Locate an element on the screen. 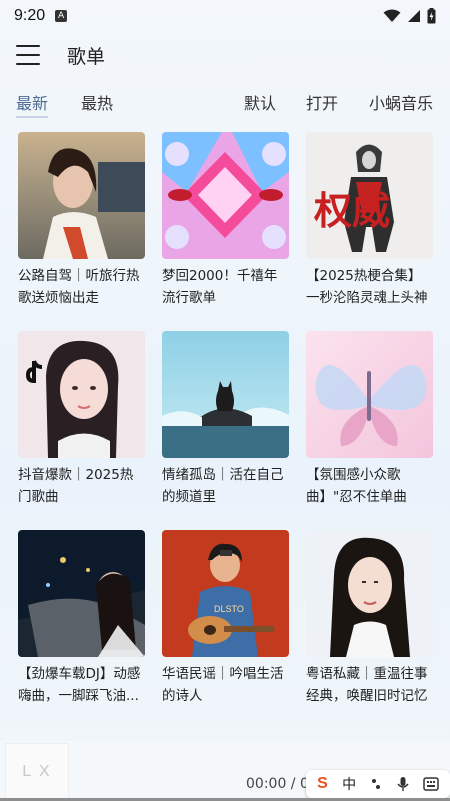 The width and height of the screenshot is (450, 801). playlist-title: 华语民谣｜吟唱生活的诗人 is located at coordinates (223, 685).